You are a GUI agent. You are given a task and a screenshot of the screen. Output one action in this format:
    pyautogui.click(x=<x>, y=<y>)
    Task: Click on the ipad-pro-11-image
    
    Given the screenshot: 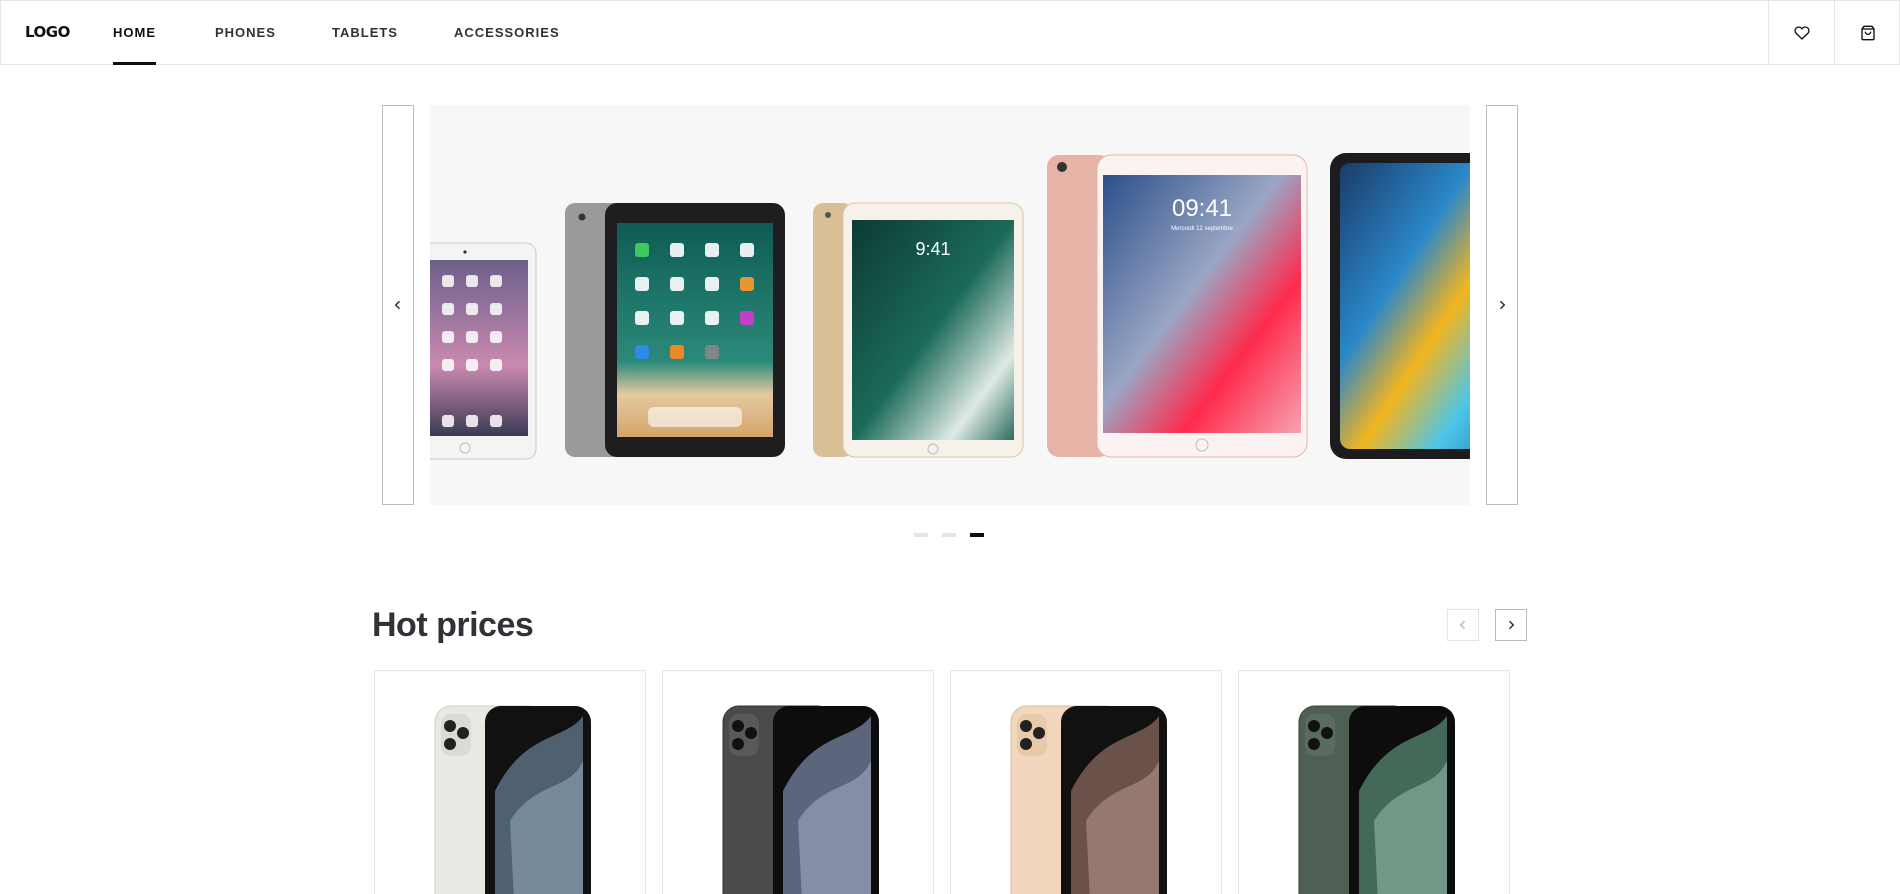 What is the action you would take?
    pyautogui.click(x=1400, y=306)
    